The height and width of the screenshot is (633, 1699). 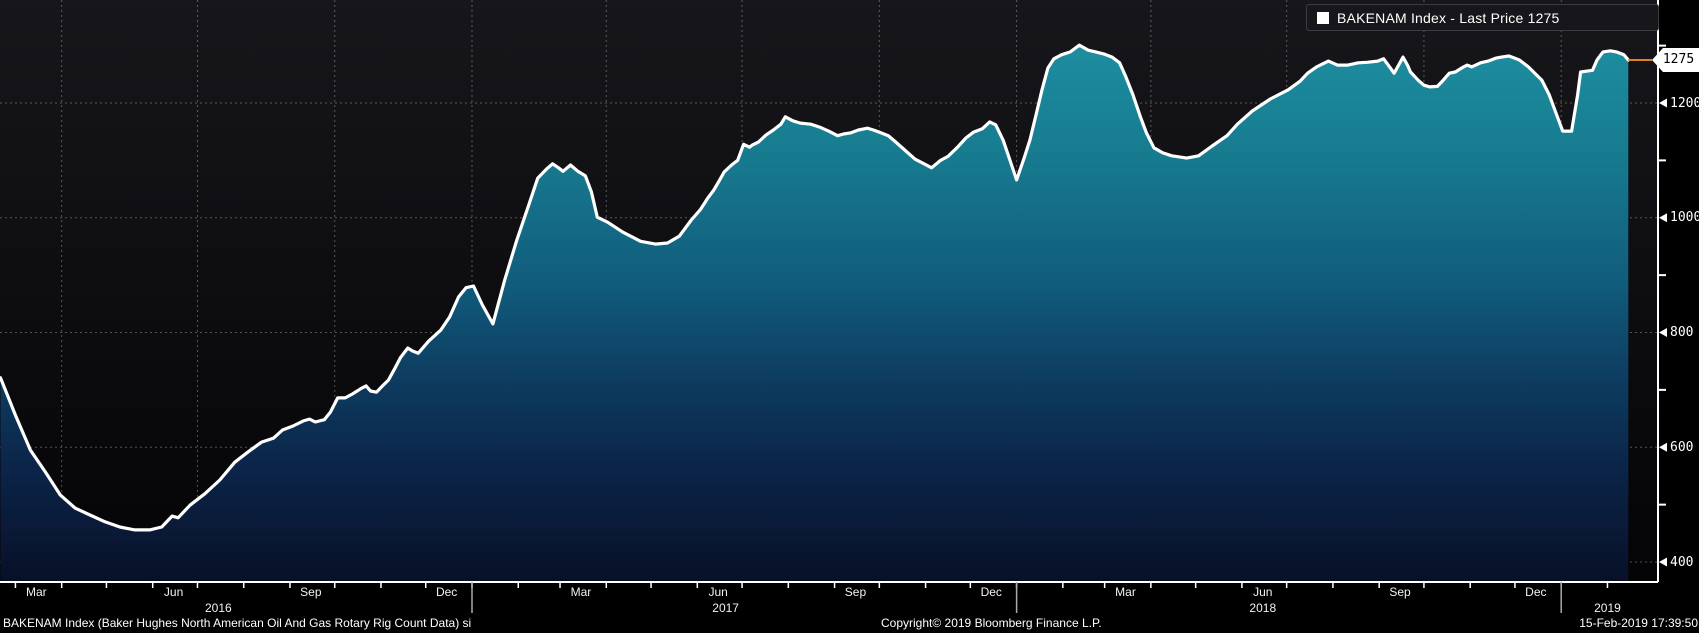 What do you see at coordinates (1682, 562) in the screenshot?
I see `y-axis-tick-label: 400` at bounding box center [1682, 562].